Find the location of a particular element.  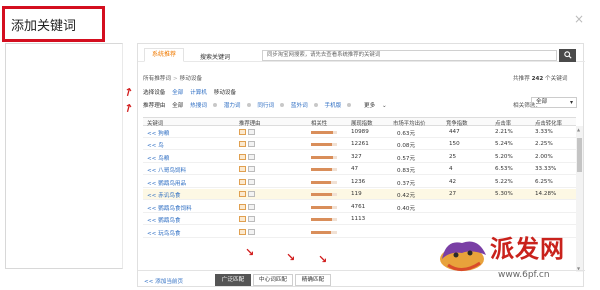

keyword-cell: << 鹦鹉鸟食饲料 is located at coordinates (169, 208).